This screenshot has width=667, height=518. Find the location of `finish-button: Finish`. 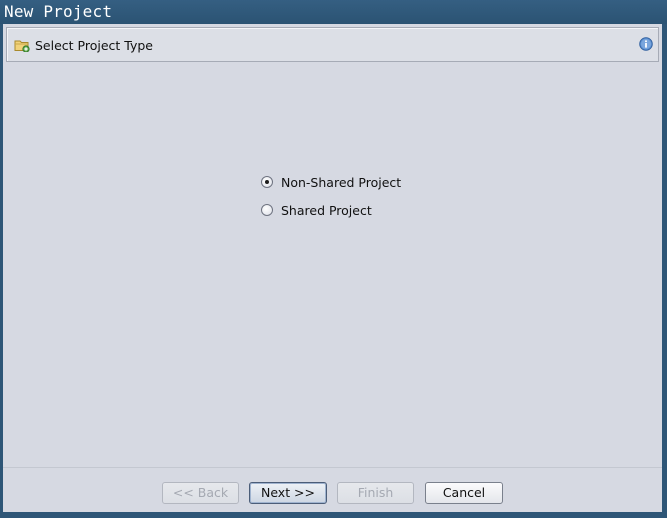

finish-button: Finish is located at coordinates (375, 493).